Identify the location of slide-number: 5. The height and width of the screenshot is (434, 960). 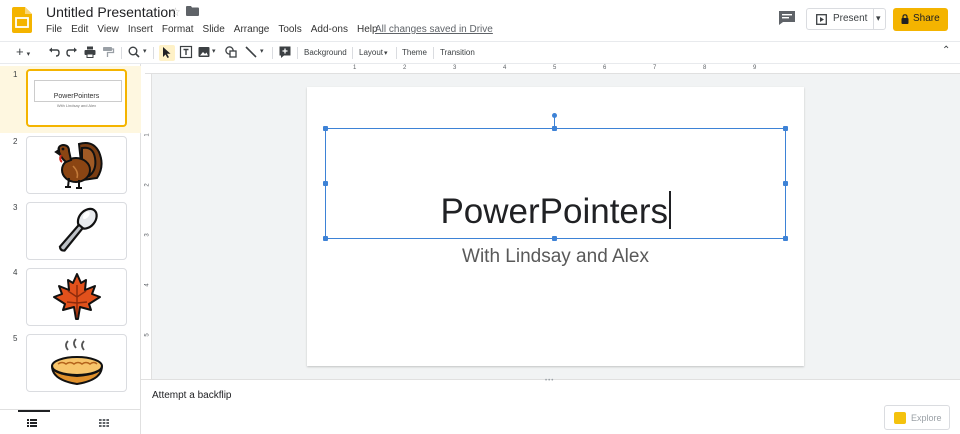
(15, 338).